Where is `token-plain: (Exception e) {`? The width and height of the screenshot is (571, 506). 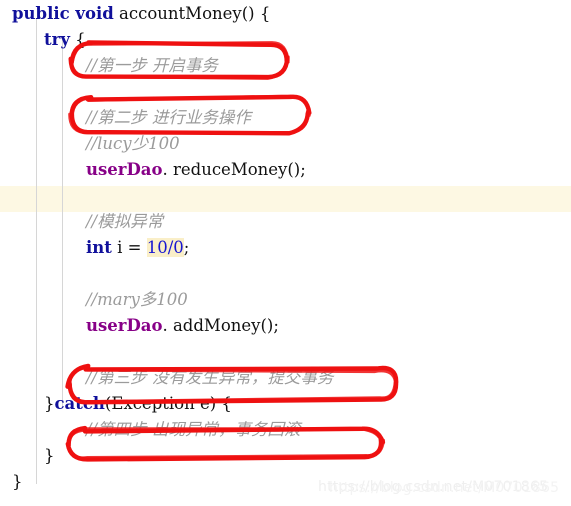 token-plain: (Exception e) { is located at coordinates (168, 403).